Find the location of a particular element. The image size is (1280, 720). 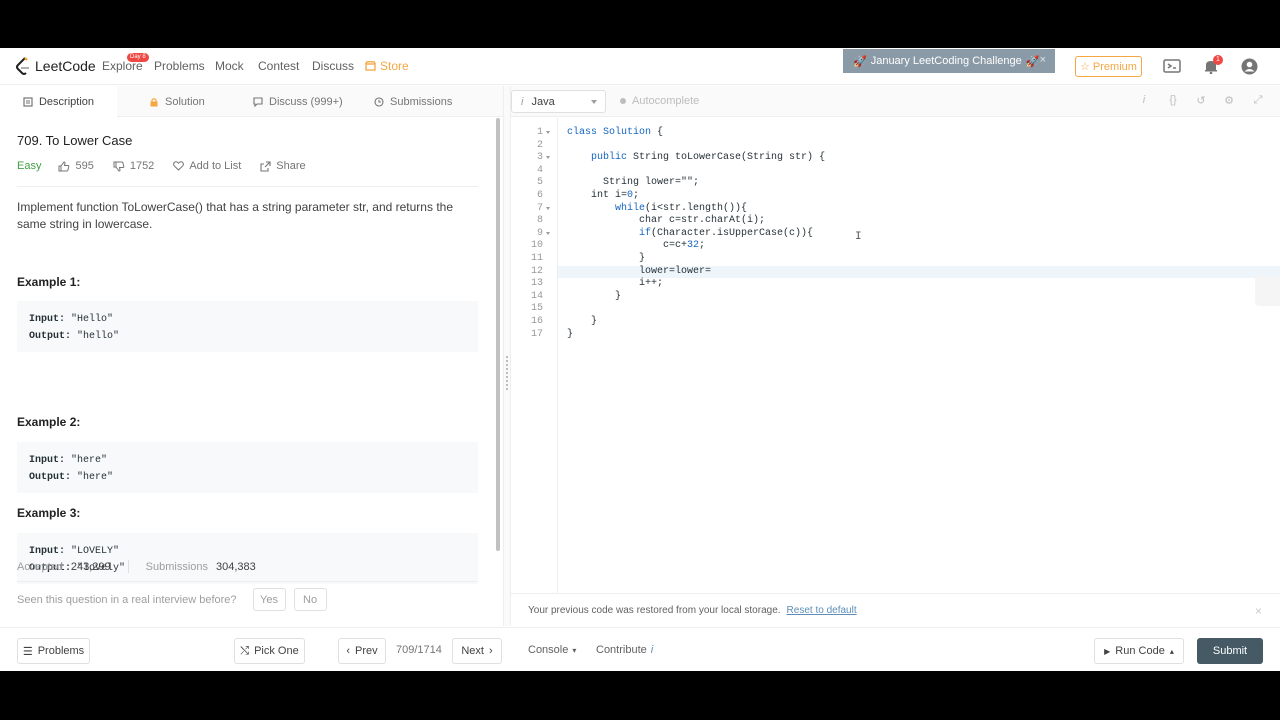

avatar-icon is located at coordinates (1250, 67).